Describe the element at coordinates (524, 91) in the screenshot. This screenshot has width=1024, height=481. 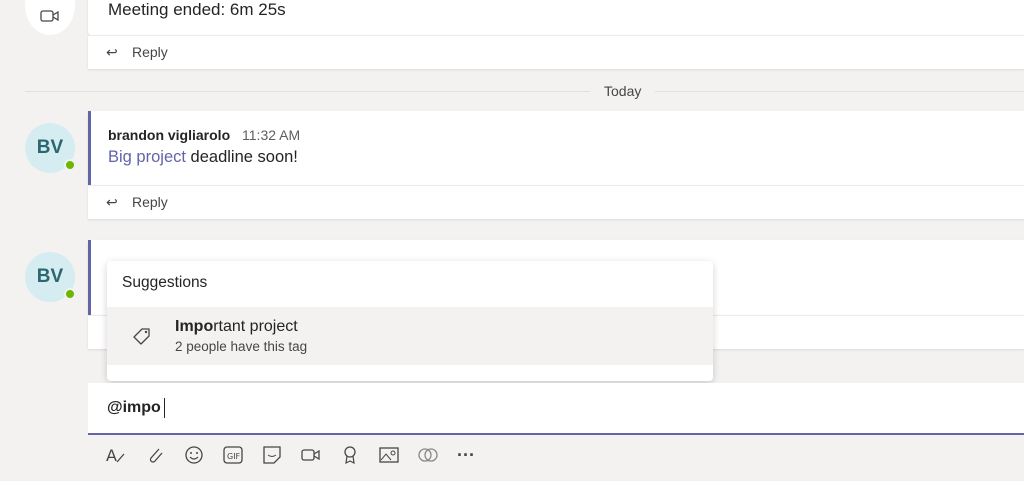
I see `date-divider-line` at that location.